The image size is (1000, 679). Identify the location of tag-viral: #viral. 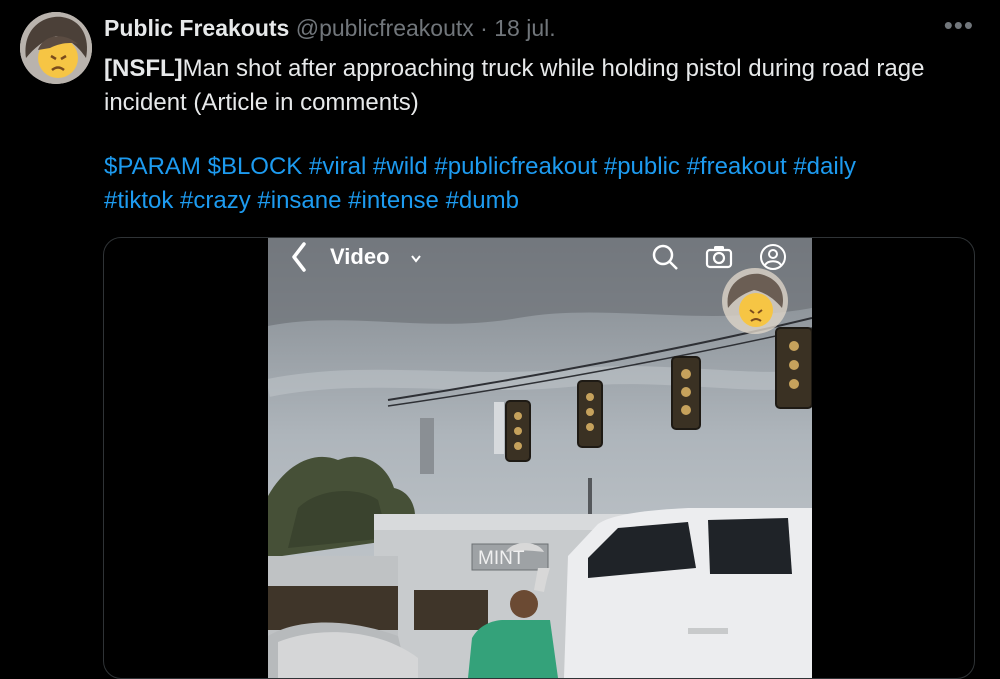
(337, 166).